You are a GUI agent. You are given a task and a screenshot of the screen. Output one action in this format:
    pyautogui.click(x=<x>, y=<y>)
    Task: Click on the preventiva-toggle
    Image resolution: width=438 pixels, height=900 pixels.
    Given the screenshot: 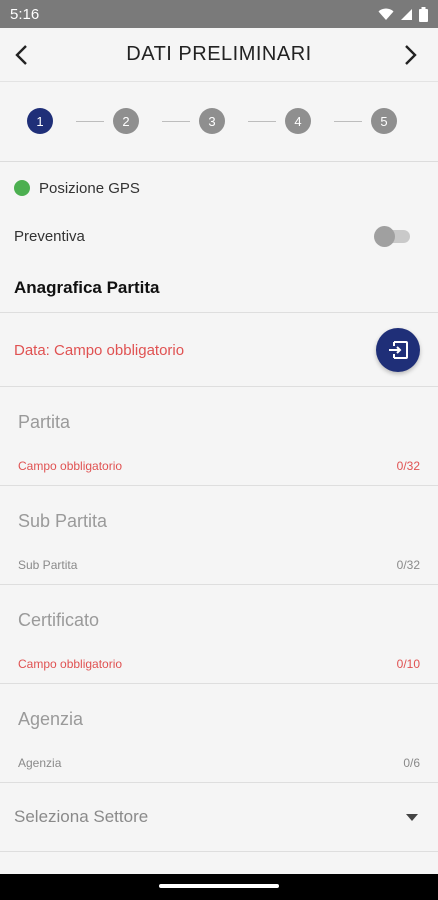 What is the action you would take?
    pyautogui.click(x=393, y=236)
    